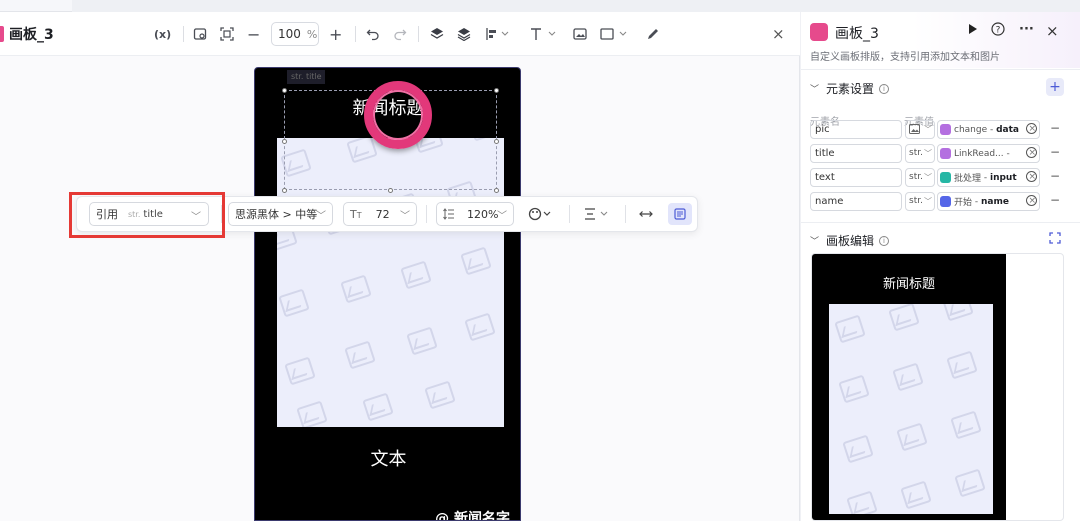 This screenshot has height=521, width=1080. I want to click on panel-title: 画板_3, so click(857, 34).